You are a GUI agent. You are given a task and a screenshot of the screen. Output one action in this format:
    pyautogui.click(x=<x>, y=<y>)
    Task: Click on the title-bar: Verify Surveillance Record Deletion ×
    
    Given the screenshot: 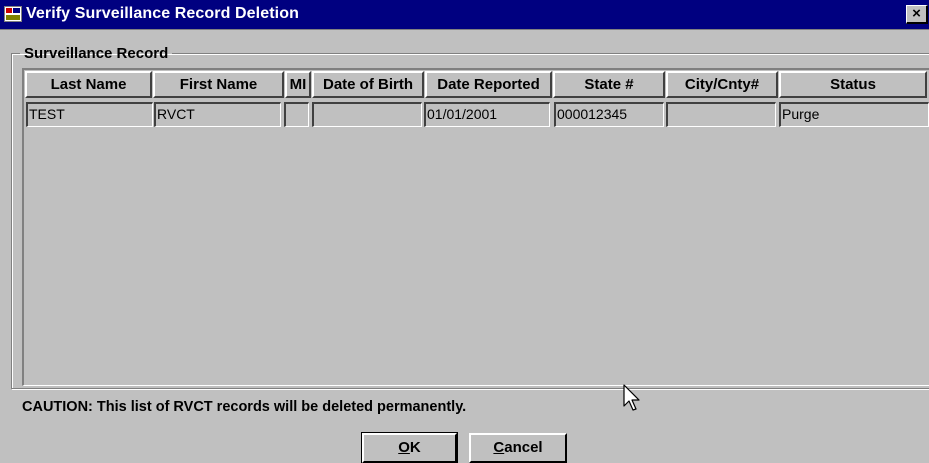 What is the action you would take?
    pyautogui.click(x=464, y=15)
    